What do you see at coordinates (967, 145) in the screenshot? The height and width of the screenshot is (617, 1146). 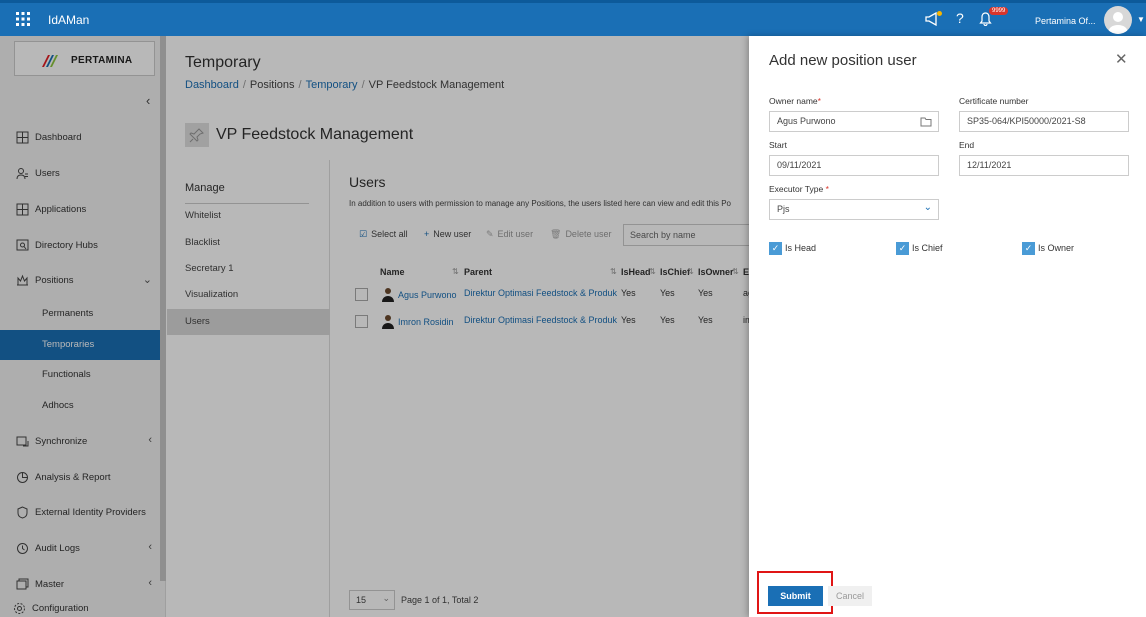 I see `end-label: End` at bounding box center [967, 145].